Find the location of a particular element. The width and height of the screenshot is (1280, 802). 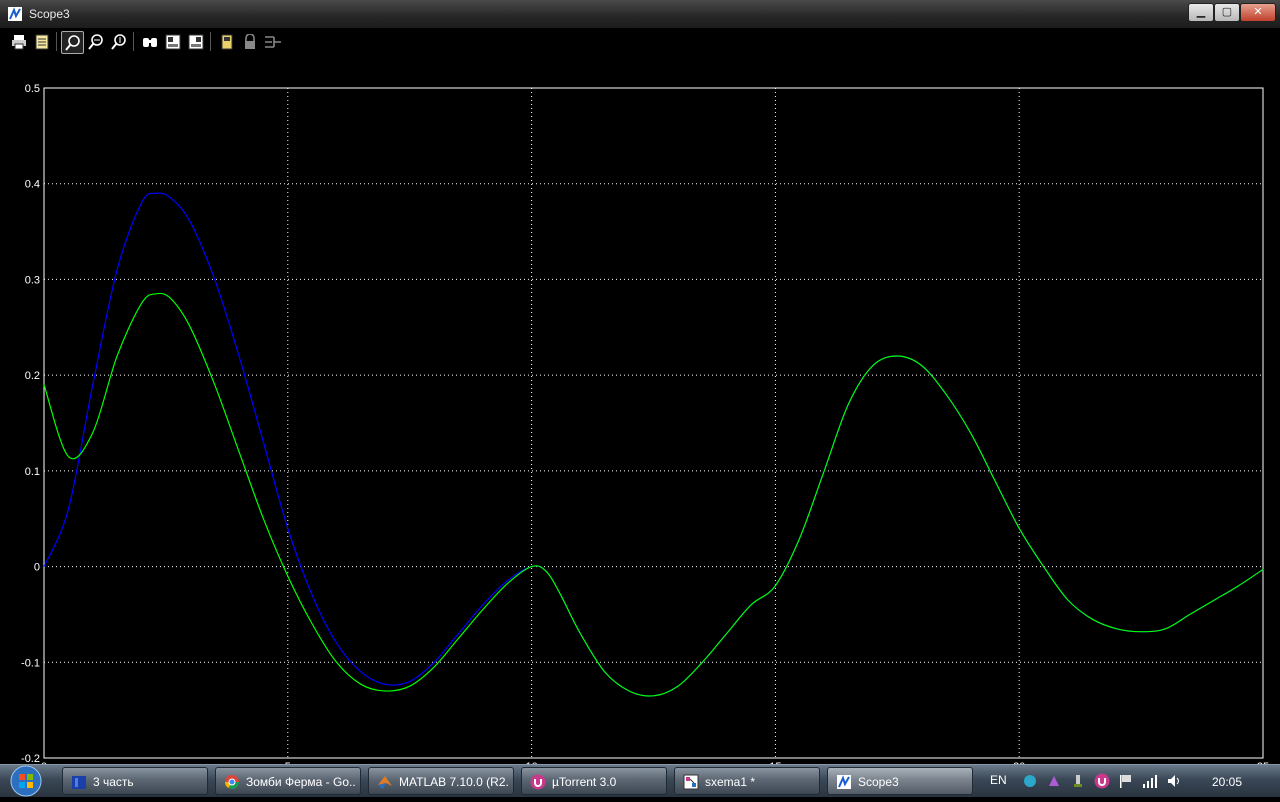

save-axes-button is located at coordinates (172, 41).